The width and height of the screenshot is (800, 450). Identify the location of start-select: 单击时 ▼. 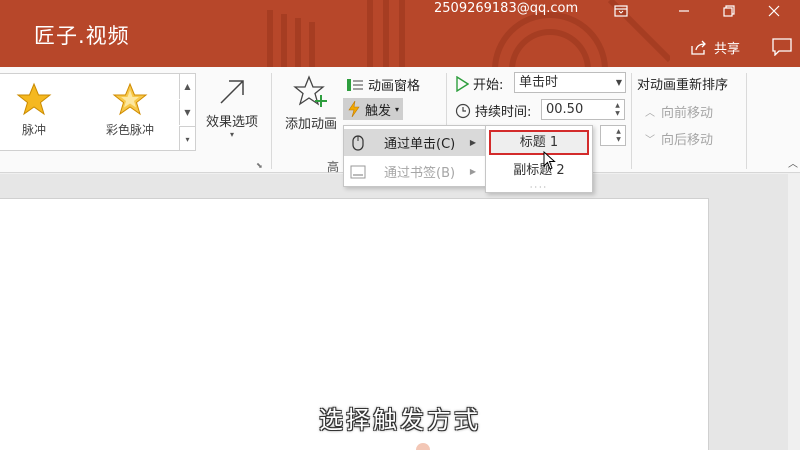
(570, 82).